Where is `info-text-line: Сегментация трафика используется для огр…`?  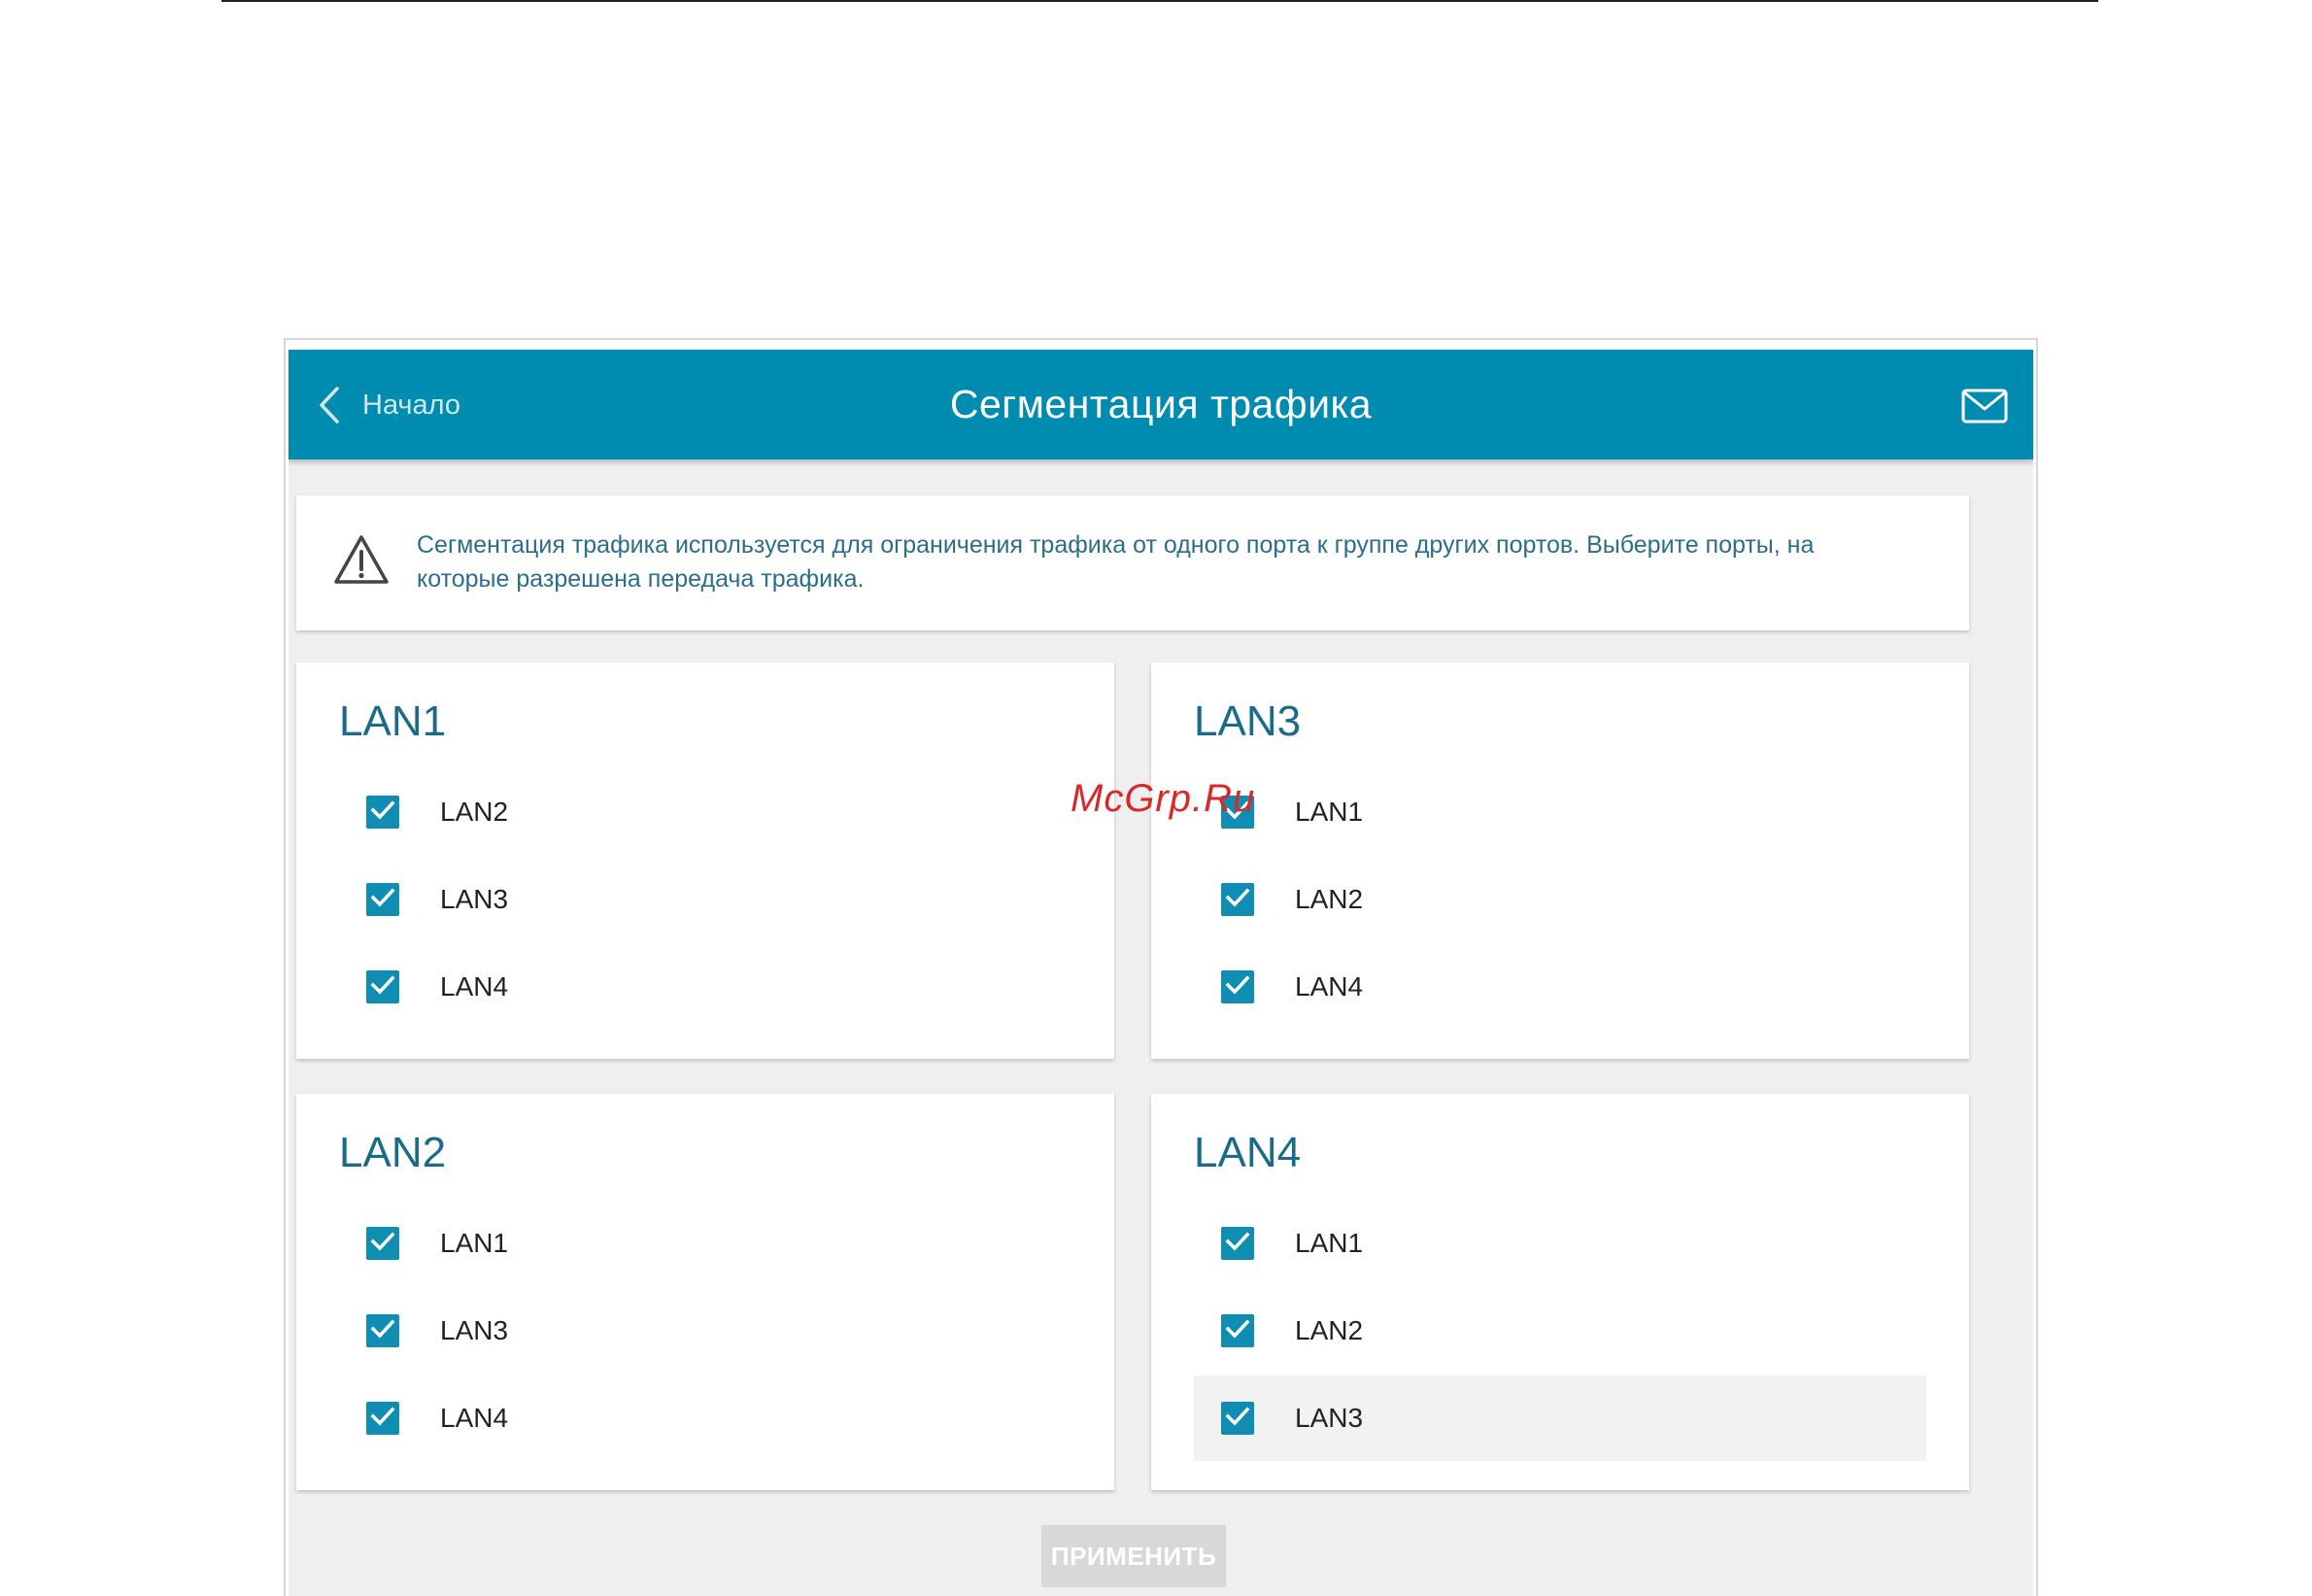
info-text-line: Сегментация трафика используется для огр… is located at coordinates (1116, 545).